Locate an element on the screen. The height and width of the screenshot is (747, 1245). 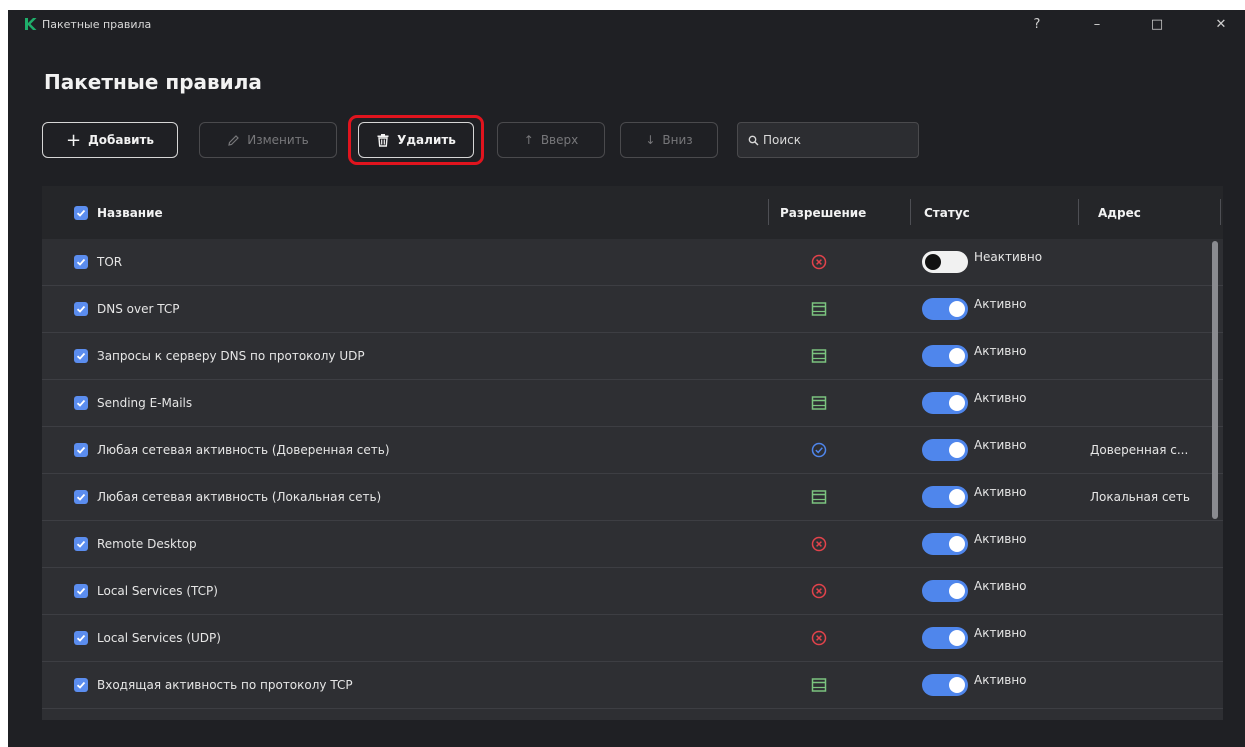
rule-name: Remote Desktop is located at coordinates (147, 544).